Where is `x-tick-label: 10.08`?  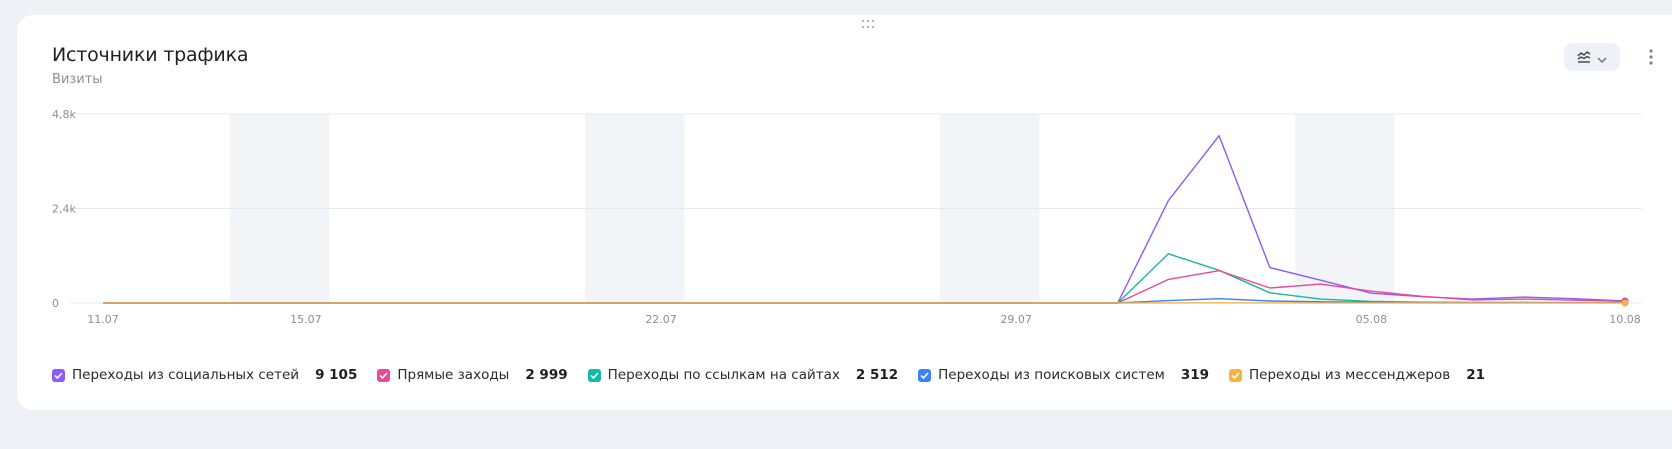
x-tick-label: 10.08 is located at coordinates (1625, 319).